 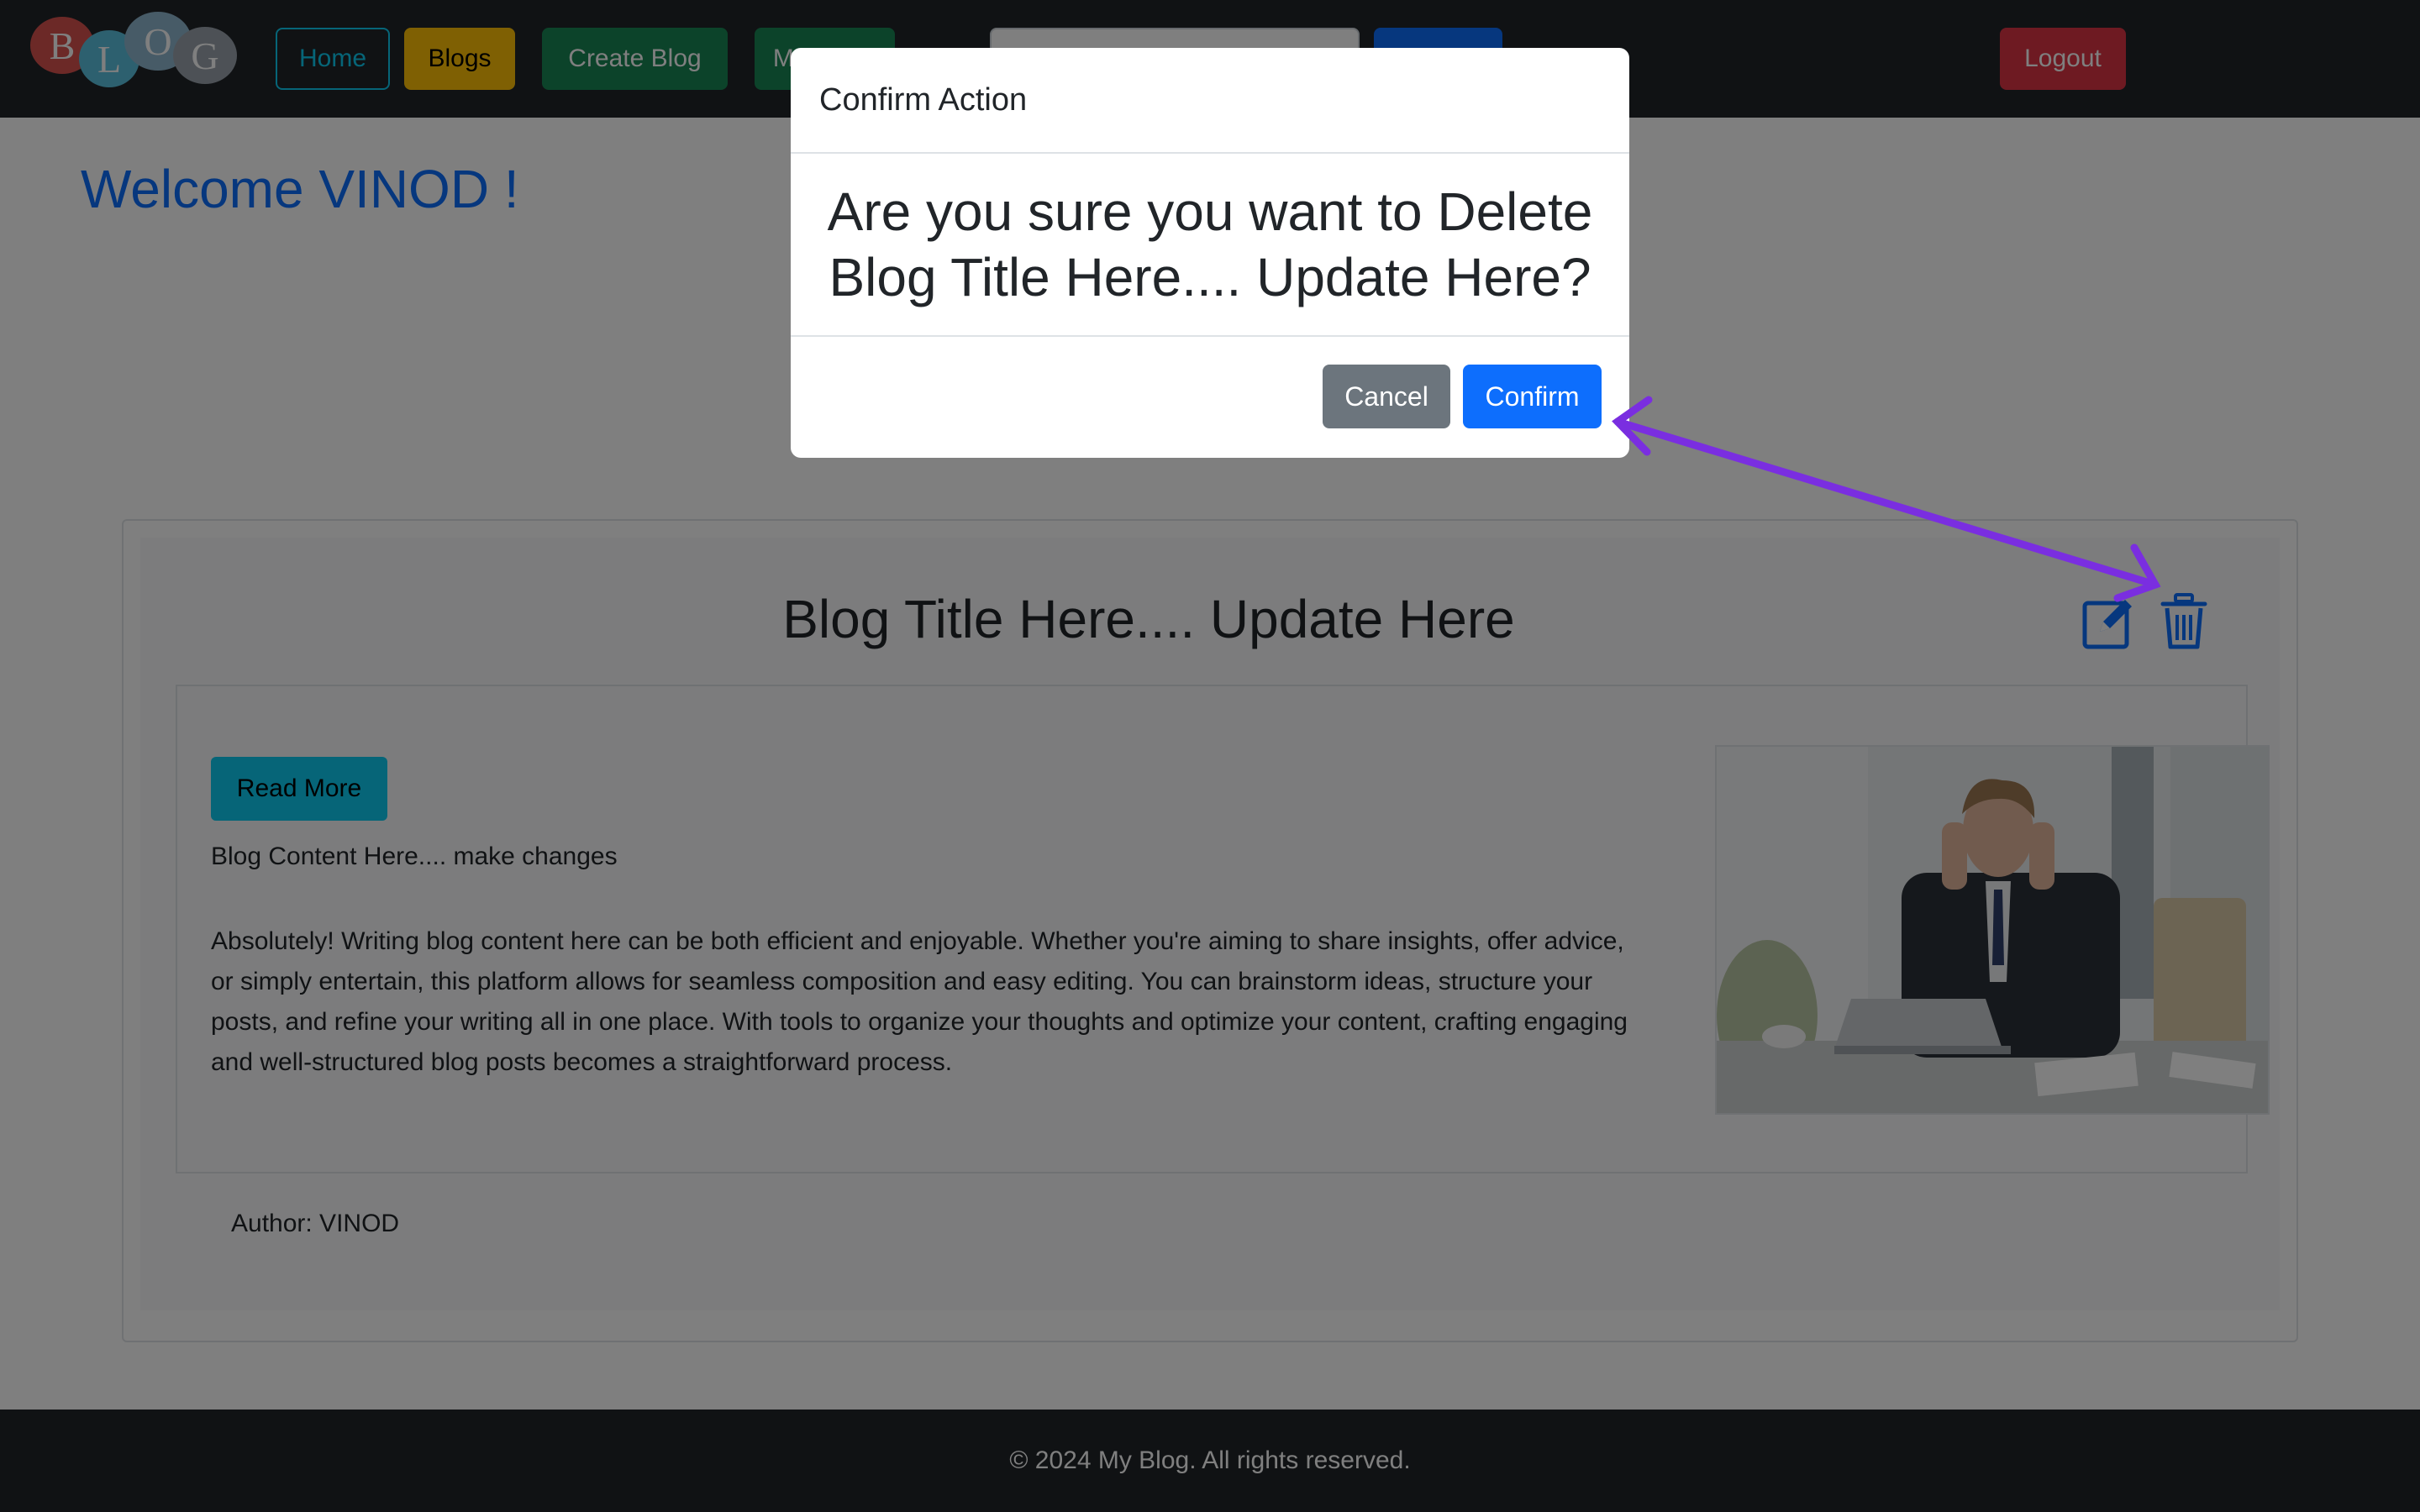 What do you see at coordinates (1386, 396) in the screenshot?
I see `cancel-button: Cancel` at bounding box center [1386, 396].